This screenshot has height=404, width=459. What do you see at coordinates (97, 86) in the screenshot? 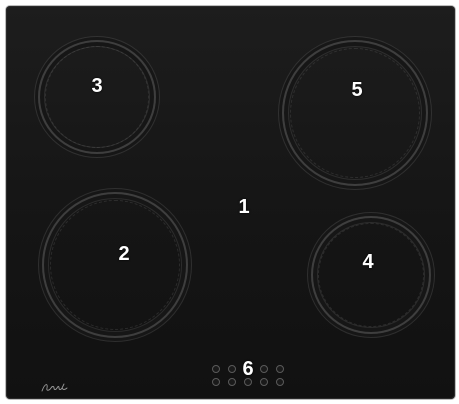
I see `zone-label-3: 3` at bounding box center [97, 86].